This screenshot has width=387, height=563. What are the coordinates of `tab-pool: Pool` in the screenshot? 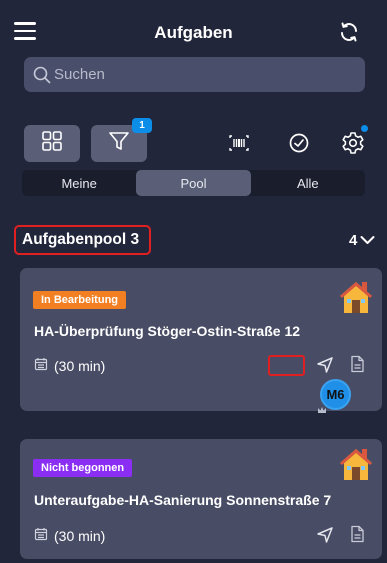 It's located at (193, 183).